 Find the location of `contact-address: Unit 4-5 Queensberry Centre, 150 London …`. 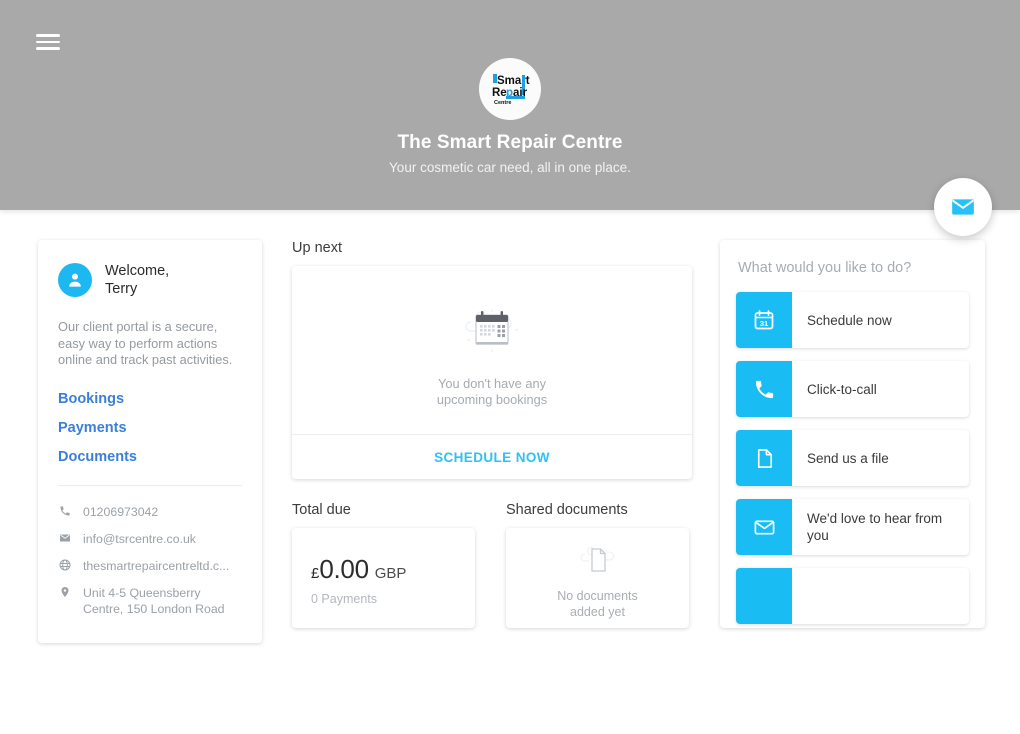

contact-address: Unit 4-5 Queensberry Centre, 150 London … is located at coordinates (150, 601).